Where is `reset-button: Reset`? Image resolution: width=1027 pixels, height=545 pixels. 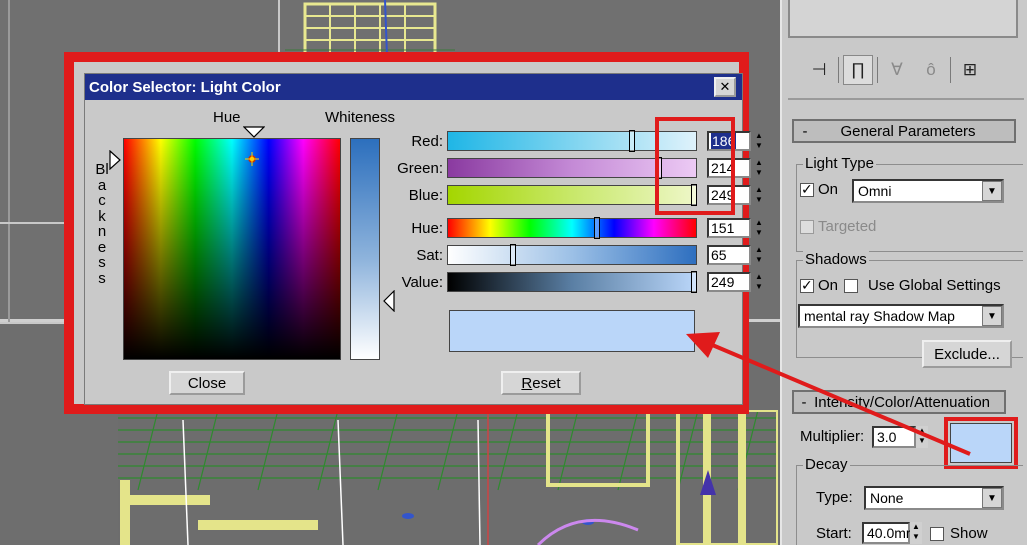
reset-button: Reset is located at coordinates (541, 383).